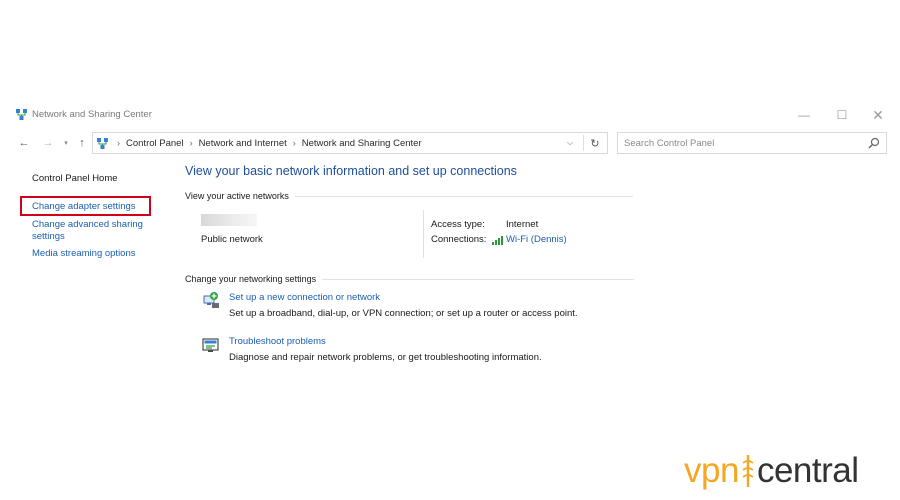 The width and height of the screenshot is (900, 500). I want to click on control-panel-home-link: Control Panel Home, so click(75, 178).